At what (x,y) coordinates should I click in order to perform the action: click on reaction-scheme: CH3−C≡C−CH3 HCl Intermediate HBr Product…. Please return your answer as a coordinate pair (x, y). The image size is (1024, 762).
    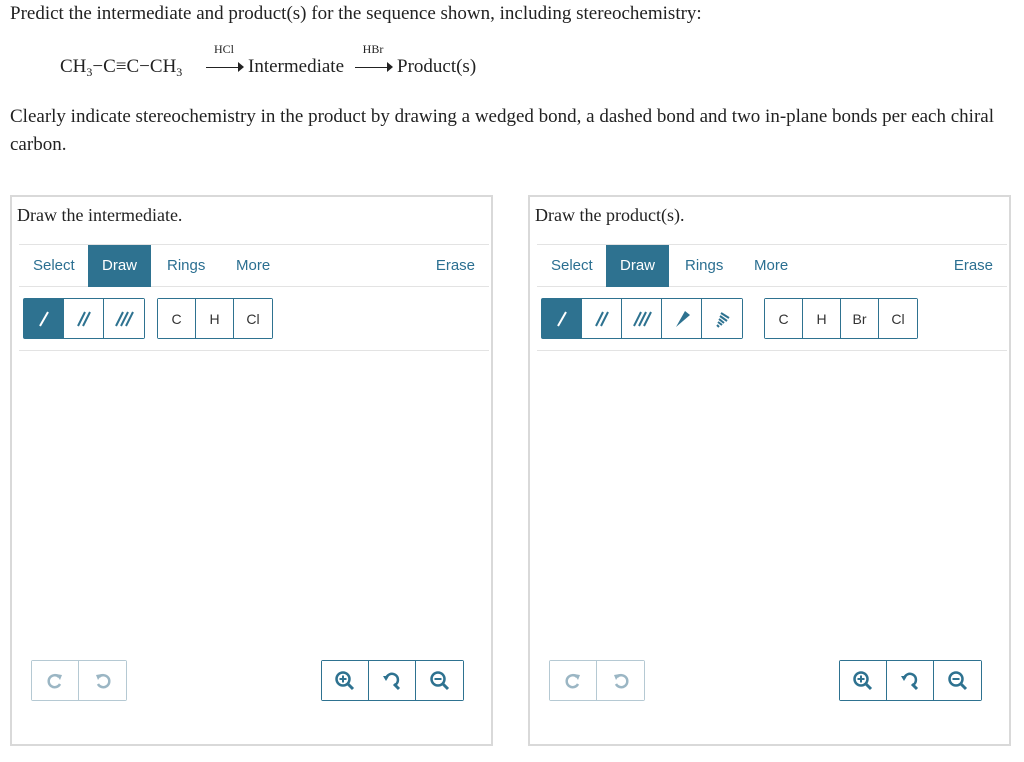
    Looking at the image, I should click on (300, 63).